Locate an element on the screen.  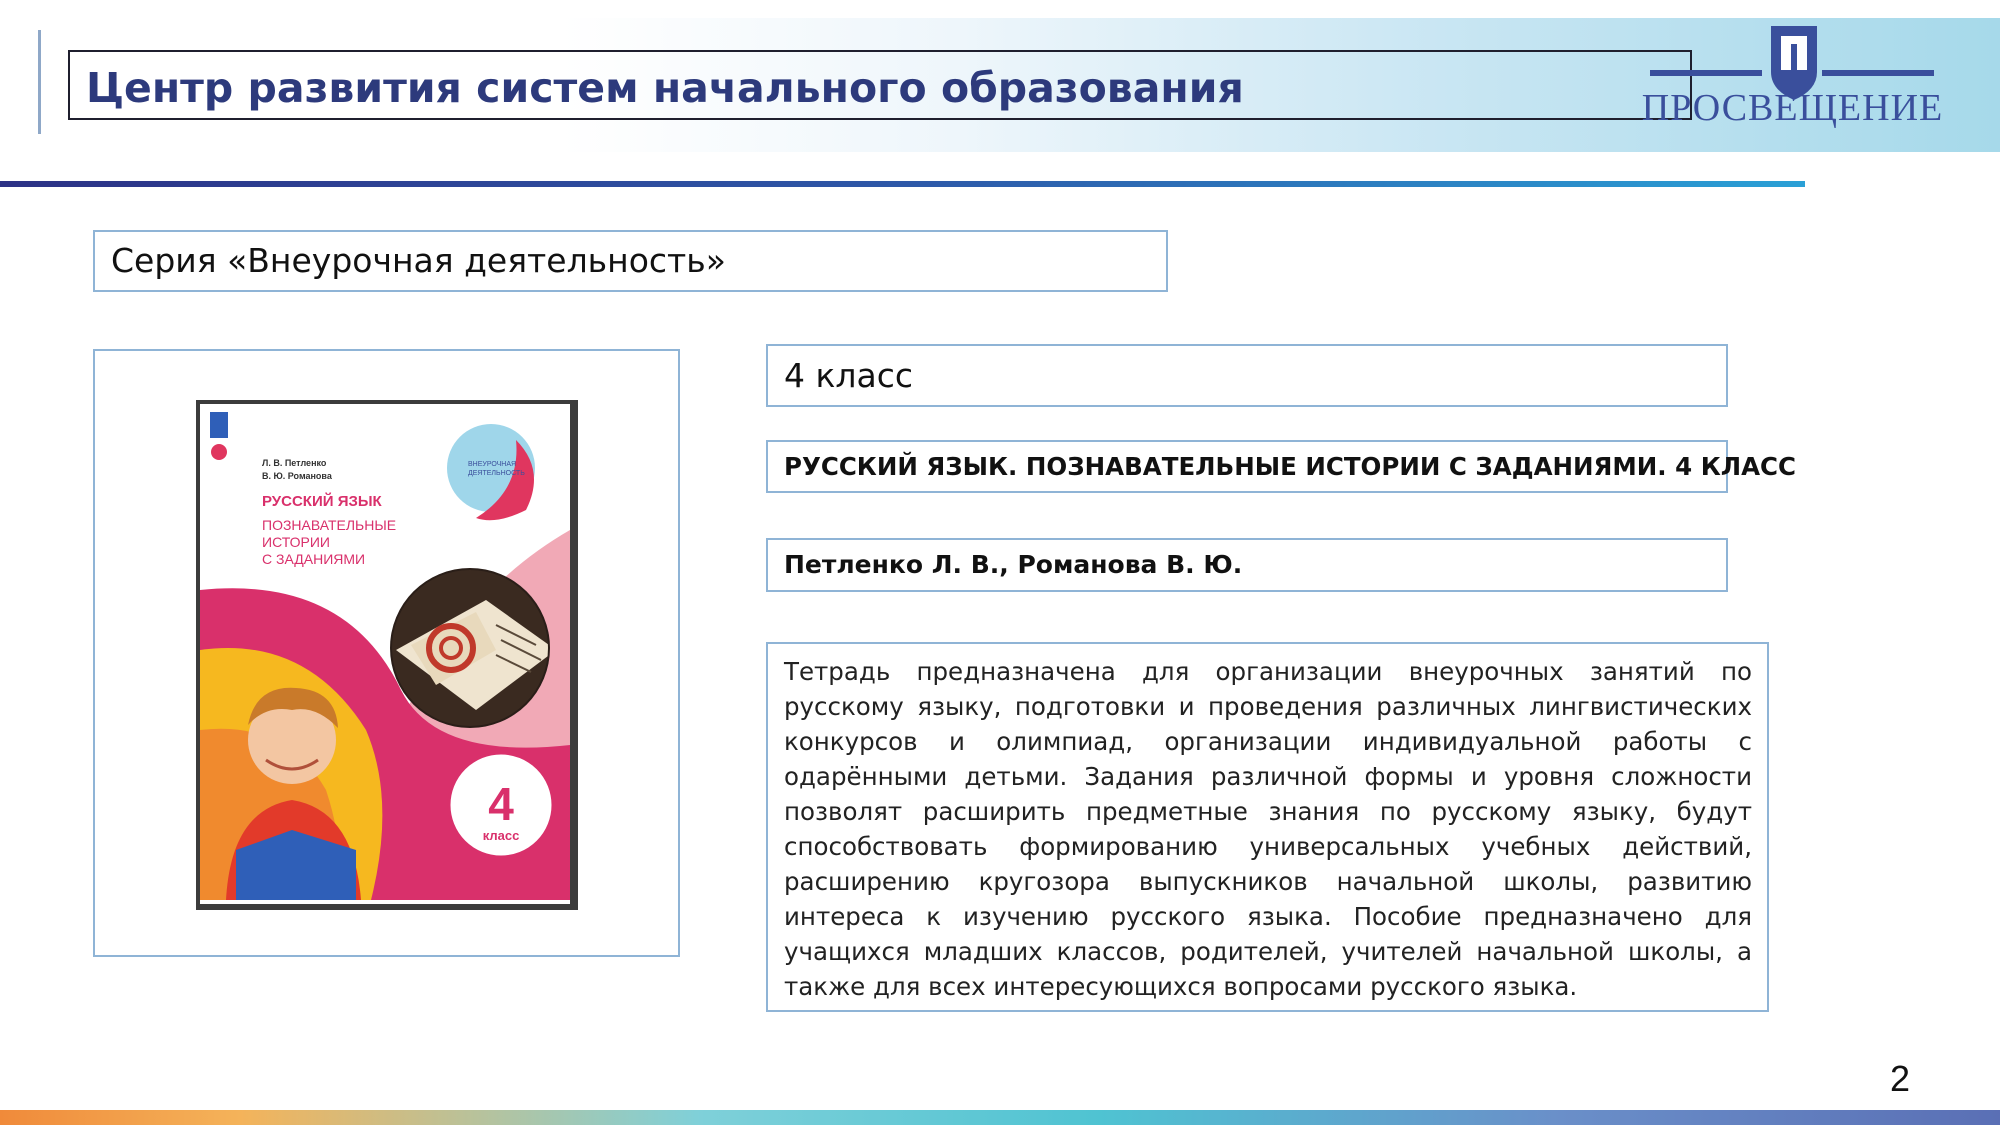
book-authors: Петленко Л. В., Романова В. Ю. is located at coordinates (1013, 564).